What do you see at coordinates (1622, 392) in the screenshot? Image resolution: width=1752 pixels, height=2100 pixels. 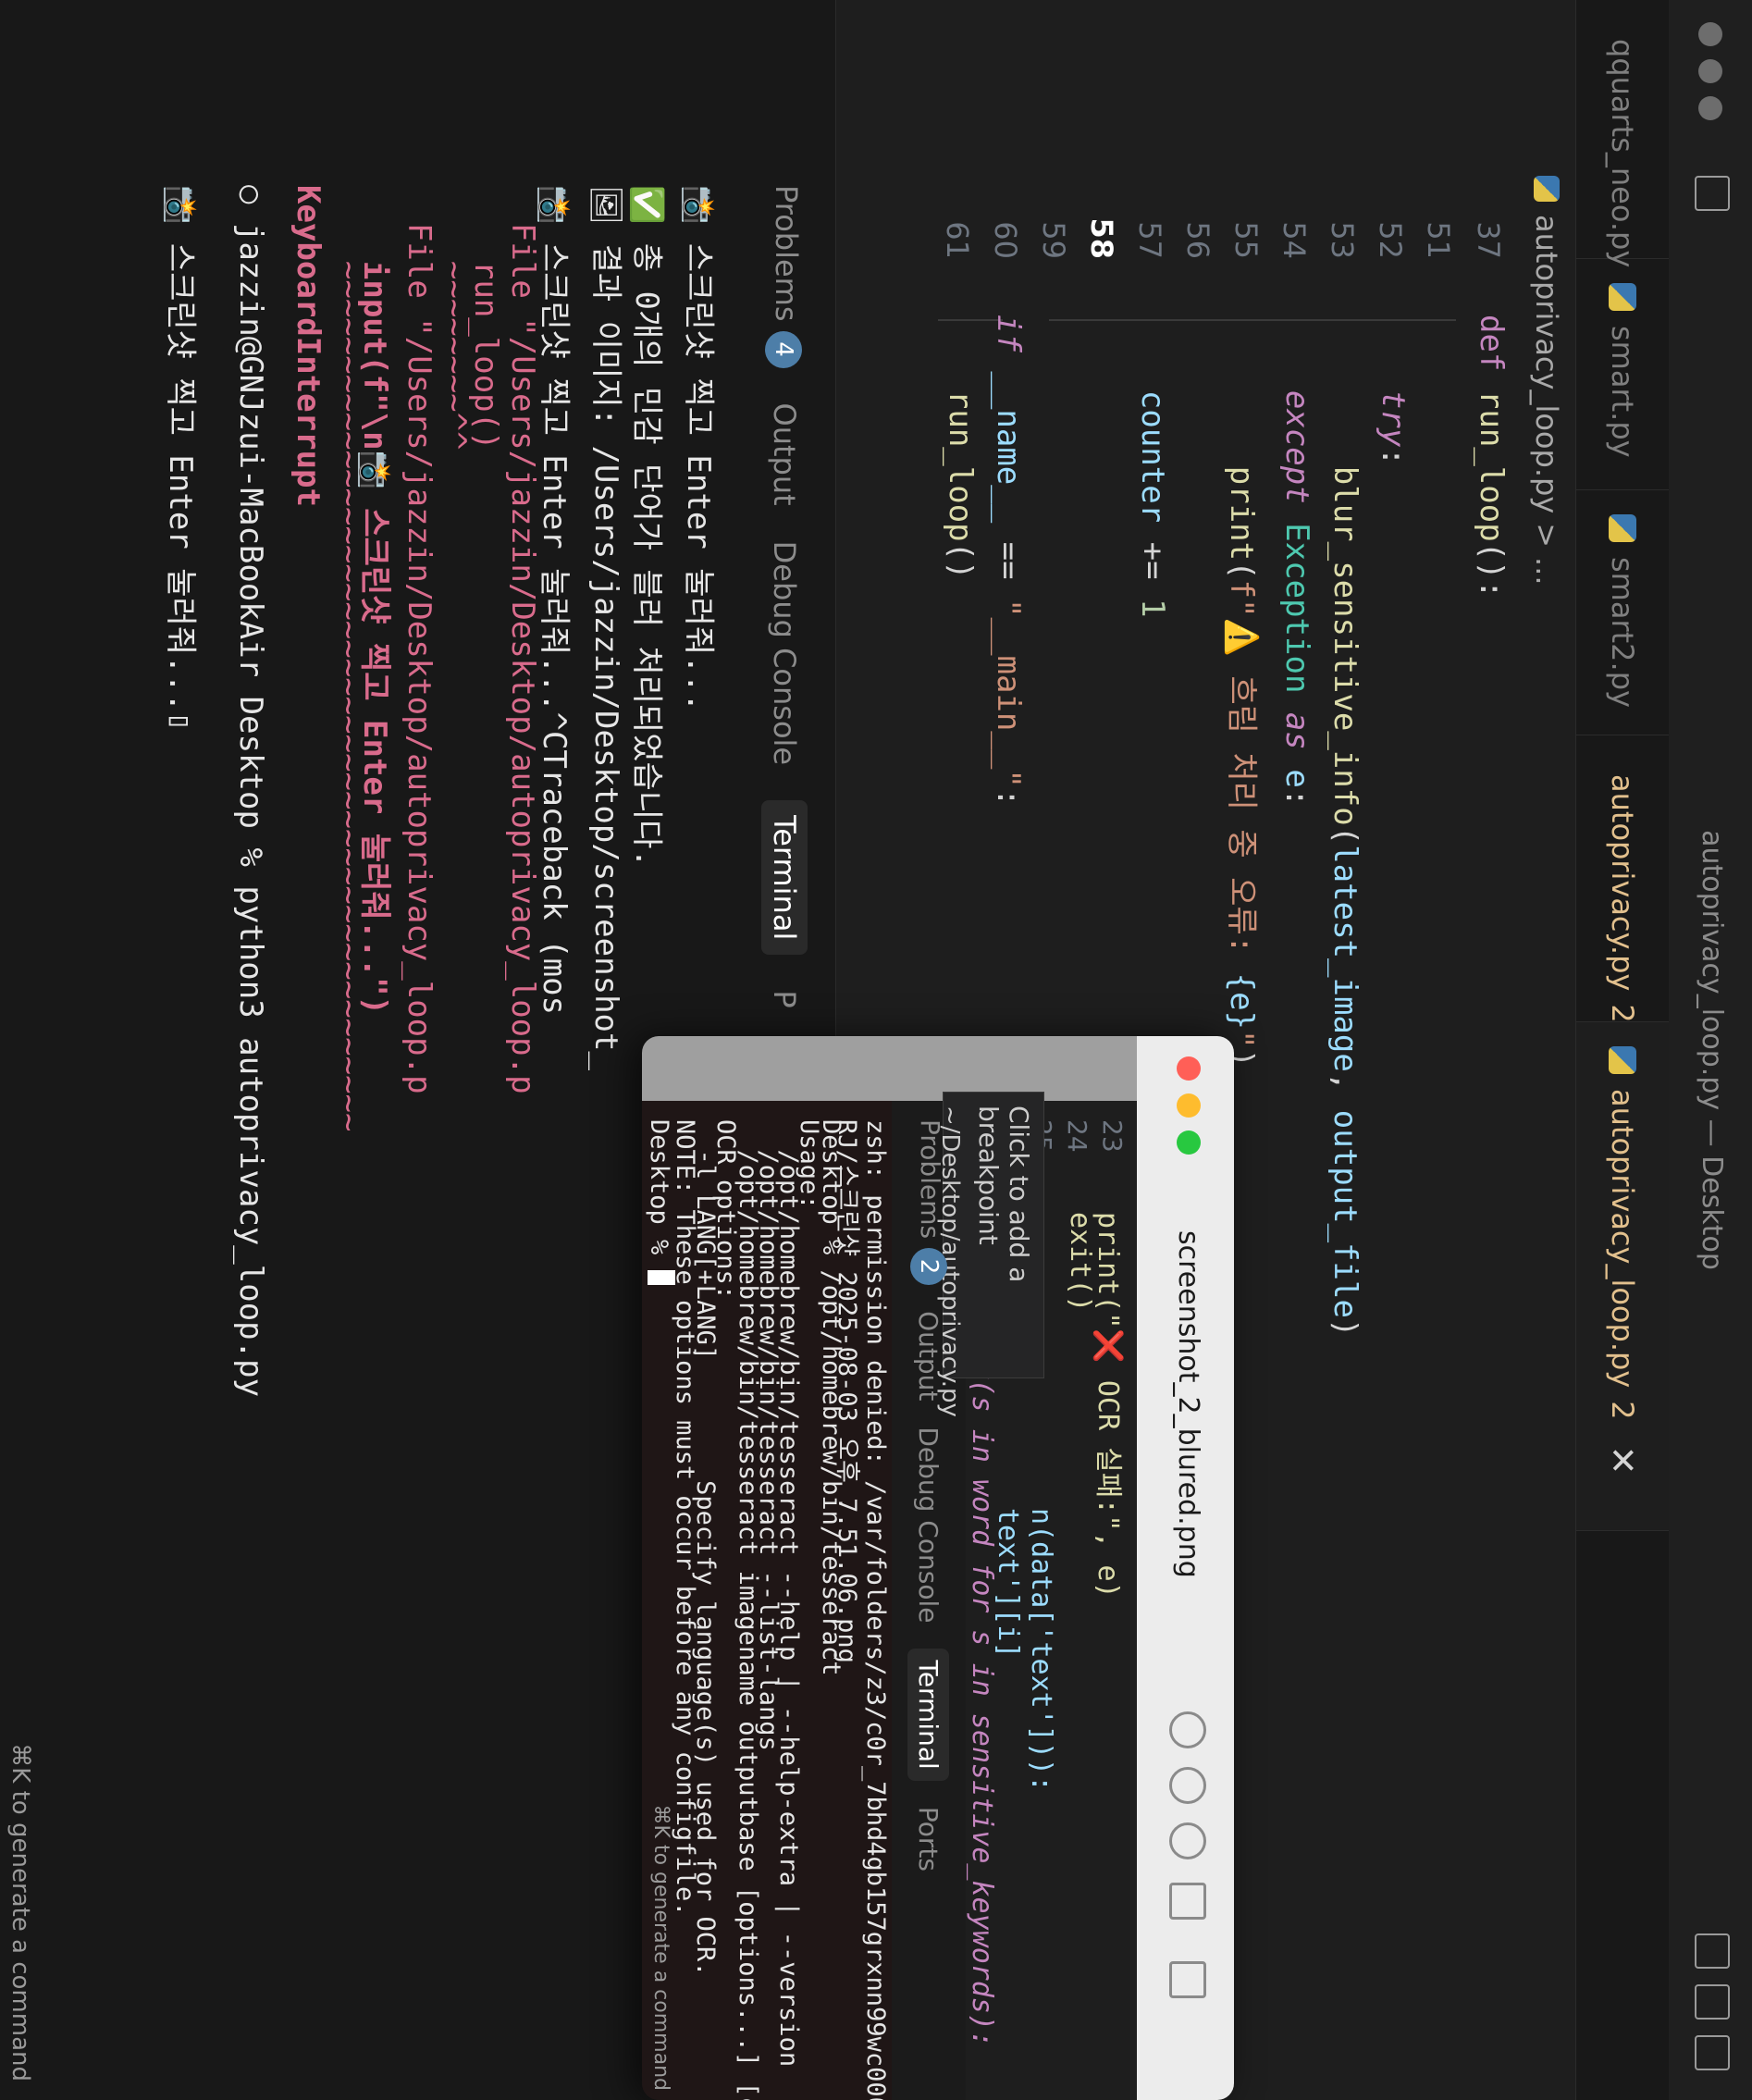 I see `tab-label: smart.py` at bounding box center [1622, 392].